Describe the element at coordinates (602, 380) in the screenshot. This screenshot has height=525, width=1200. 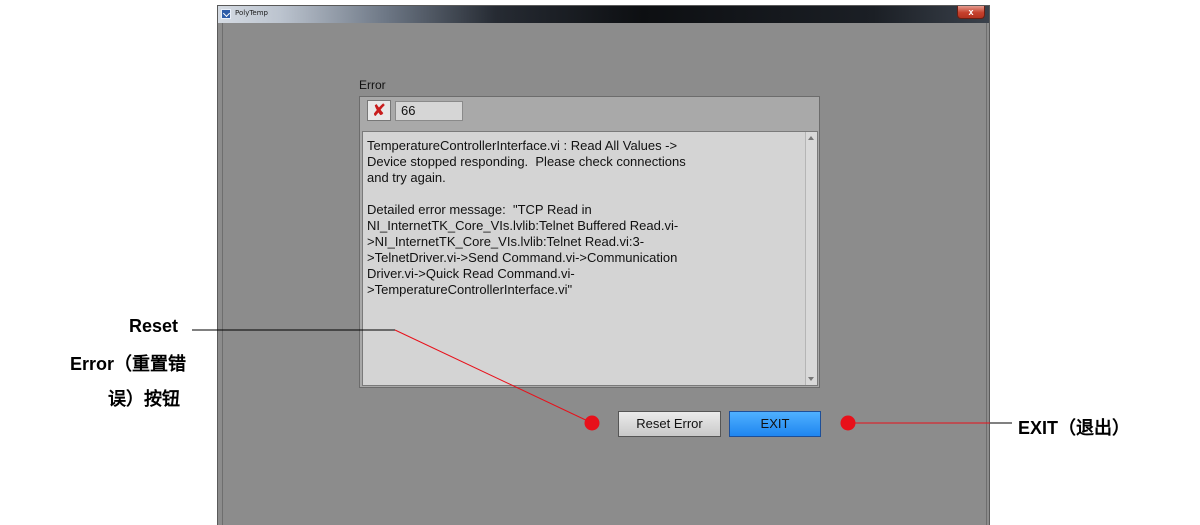
I see `annotation-layer` at that location.